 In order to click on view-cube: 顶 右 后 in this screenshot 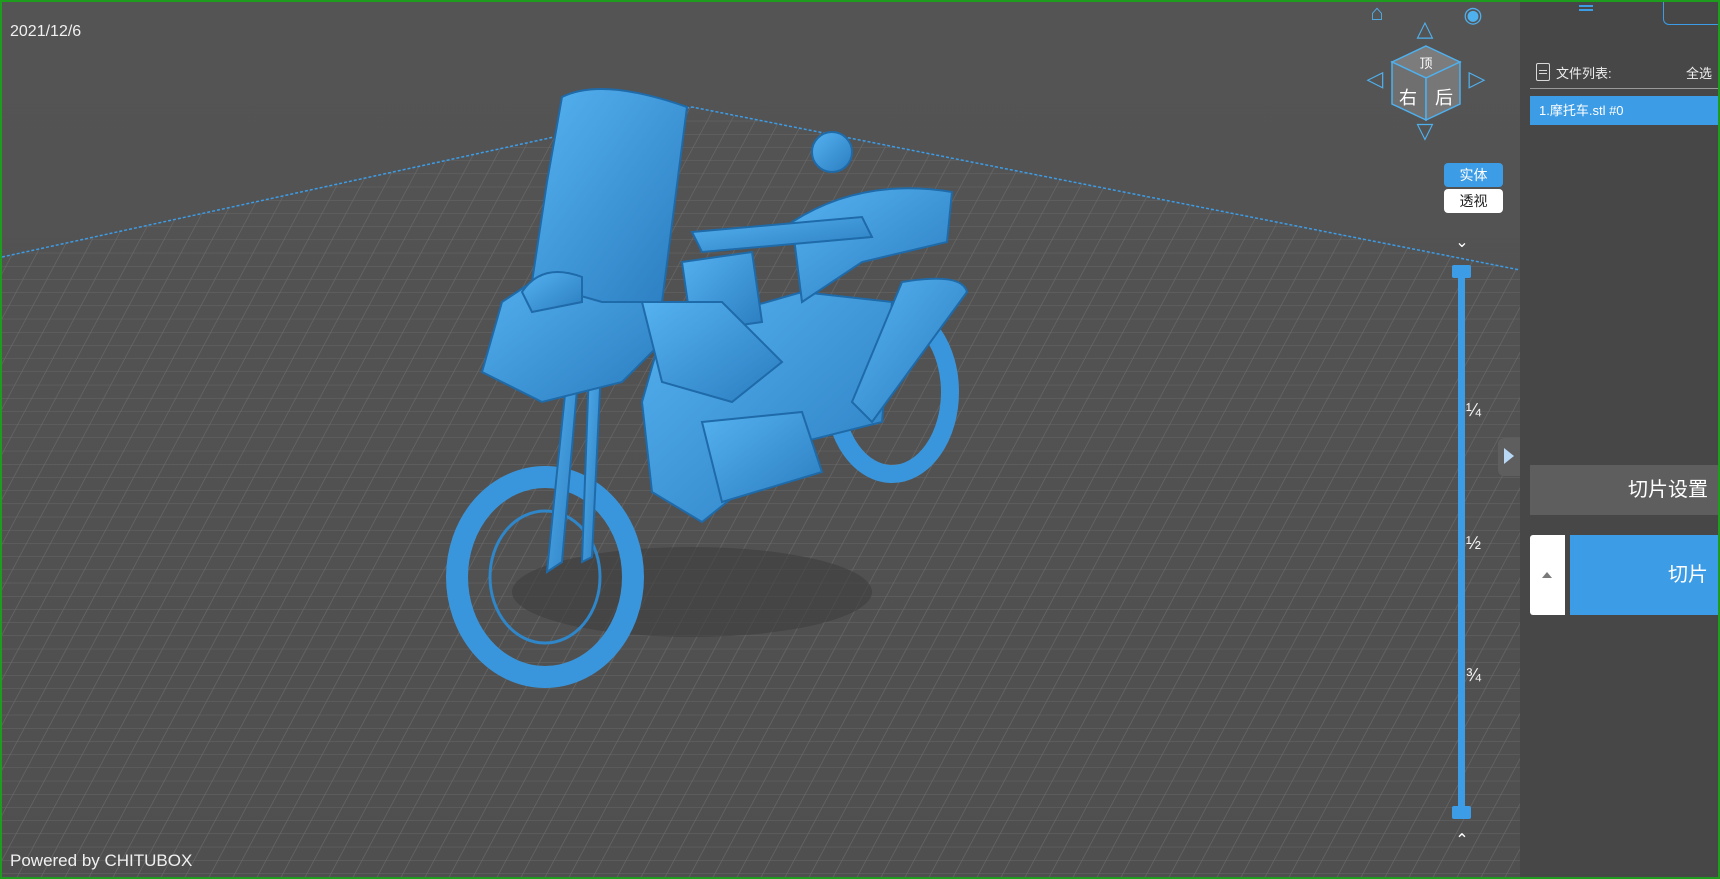, I will do `click(1426, 83)`.